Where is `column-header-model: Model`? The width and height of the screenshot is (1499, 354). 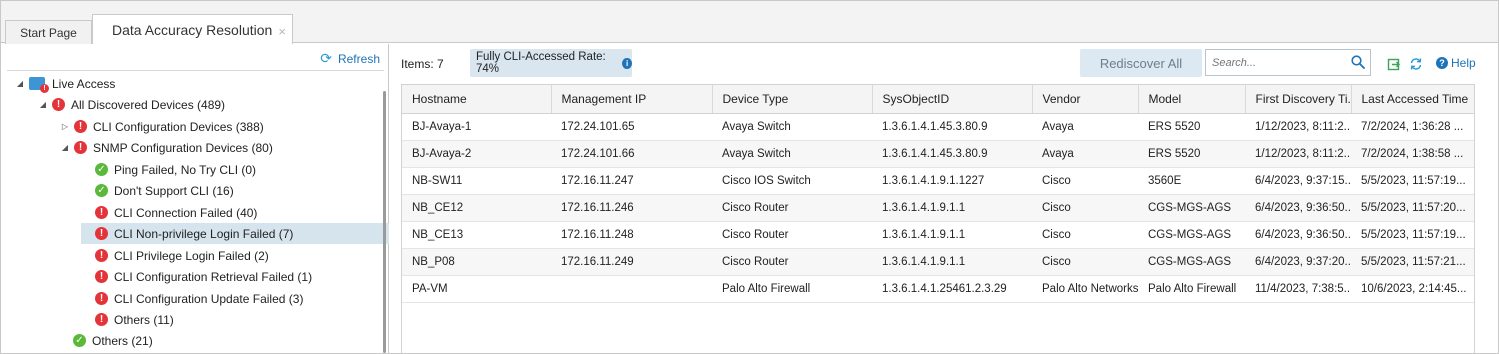
column-header-model: Model is located at coordinates (1192, 99).